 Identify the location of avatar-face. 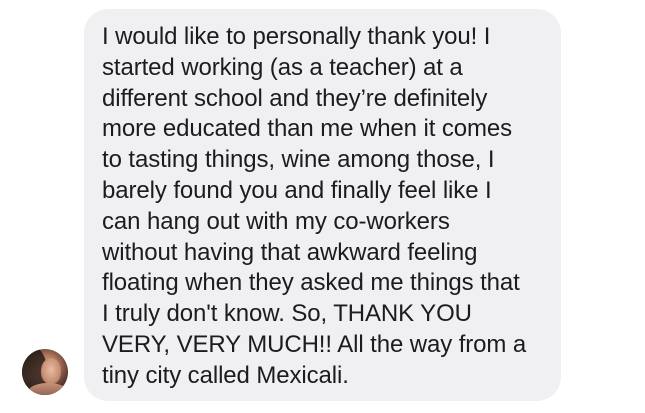
(51, 371).